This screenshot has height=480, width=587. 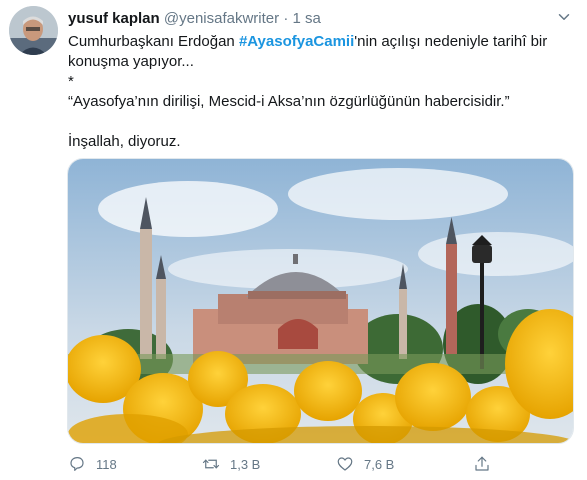 I want to click on retweet-button: 1,3 B, so click(x=231, y=464).